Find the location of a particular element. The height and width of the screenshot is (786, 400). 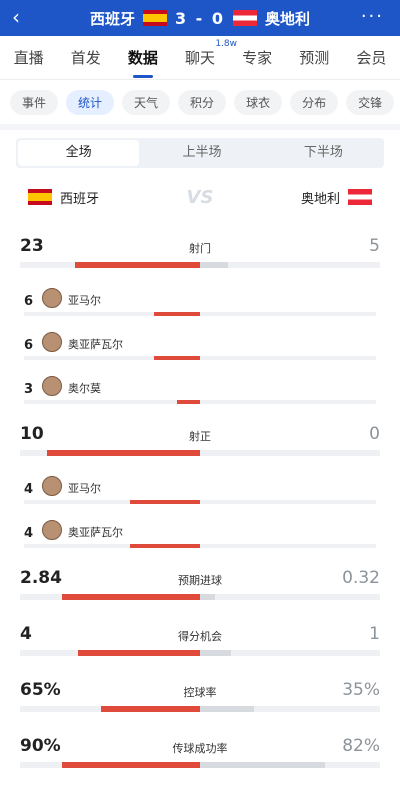

chat-count-badge: 1.8w is located at coordinates (226, 44).